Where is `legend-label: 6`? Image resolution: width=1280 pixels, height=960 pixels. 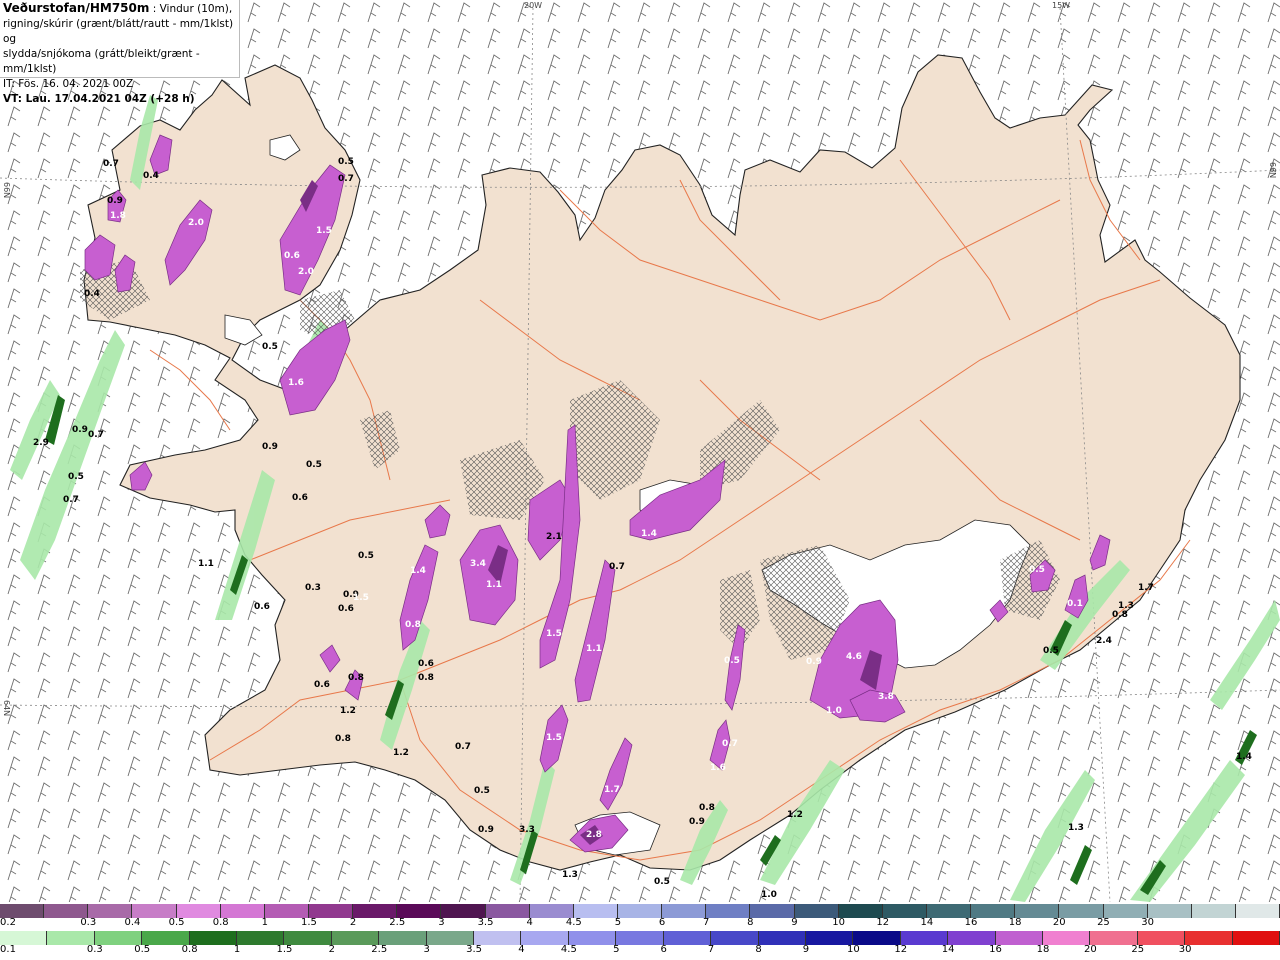 legend-label: 6 is located at coordinates (662, 922).